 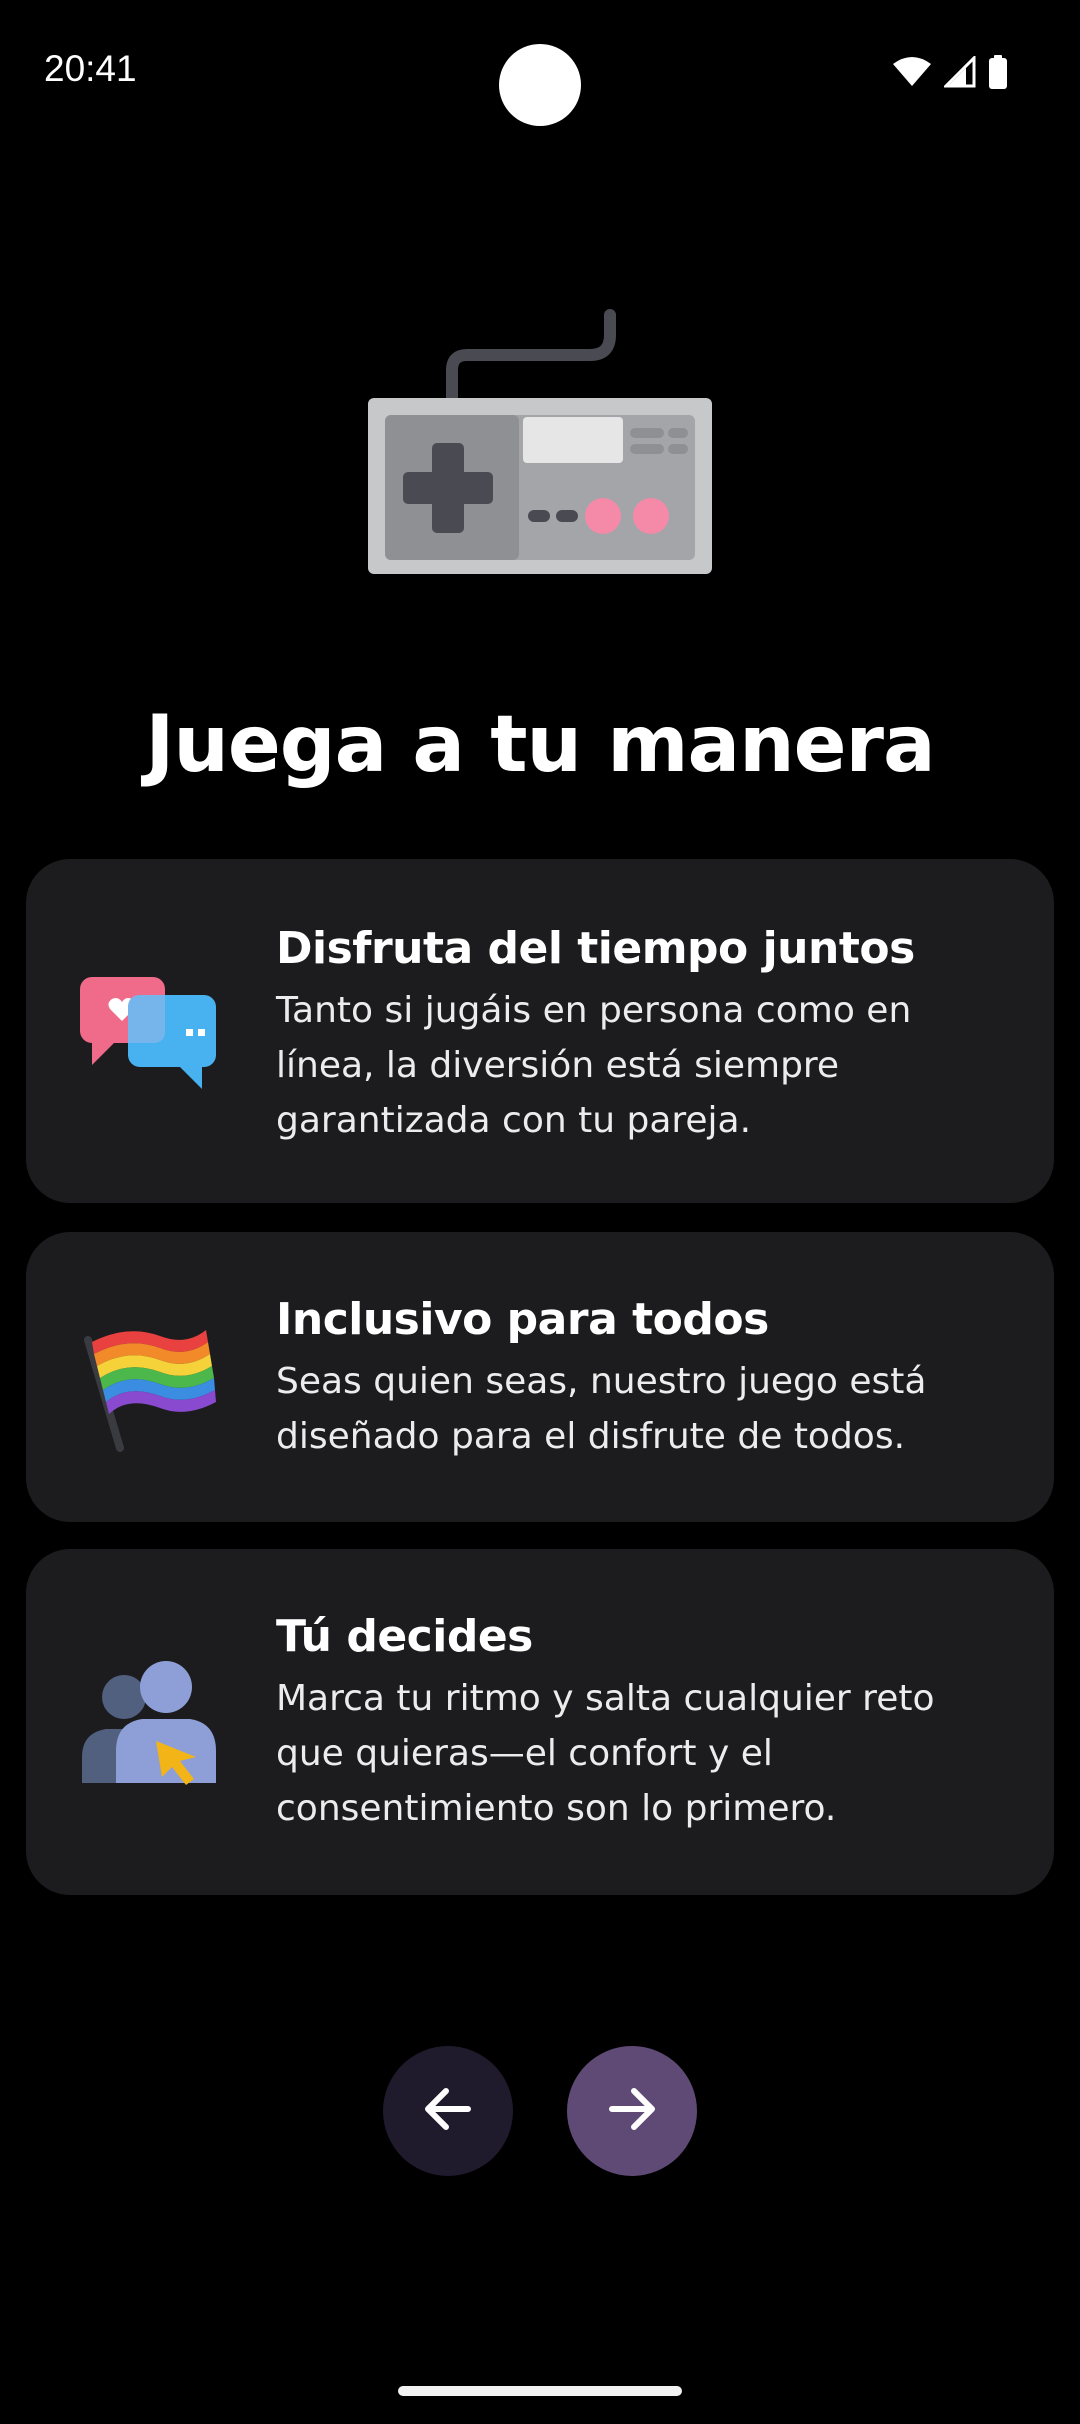 I want to click on home-indicator, so click(x=540, y=2391).